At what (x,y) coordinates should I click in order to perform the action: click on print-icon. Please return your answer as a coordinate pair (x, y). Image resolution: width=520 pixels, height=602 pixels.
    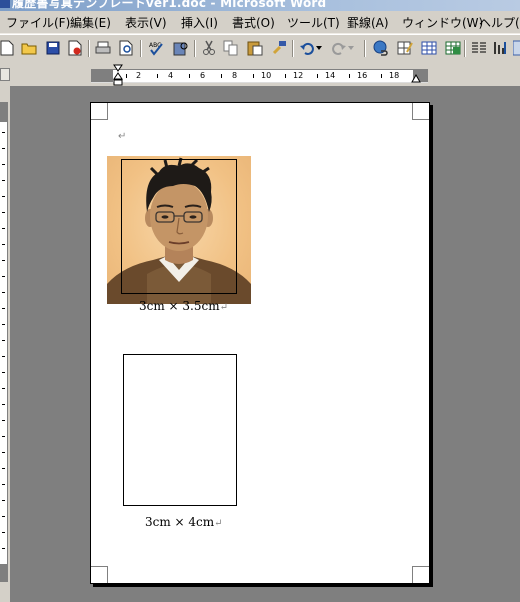
    Looking at the image, I should click on (103, 48).